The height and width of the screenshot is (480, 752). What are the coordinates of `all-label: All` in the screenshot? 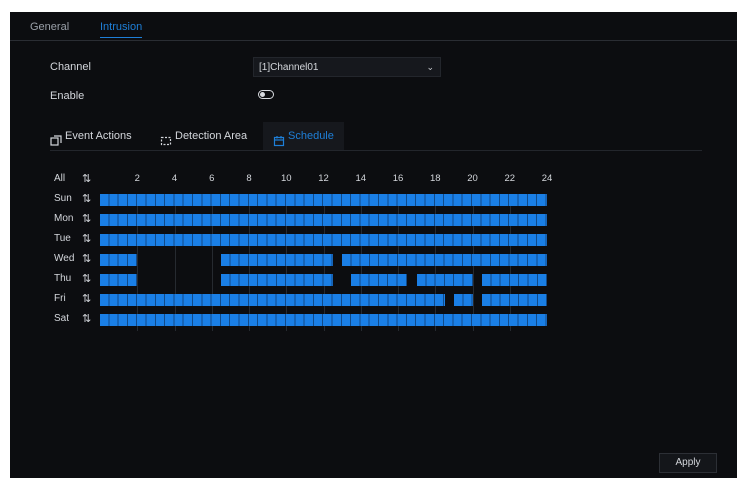 It's located at (60, 178).